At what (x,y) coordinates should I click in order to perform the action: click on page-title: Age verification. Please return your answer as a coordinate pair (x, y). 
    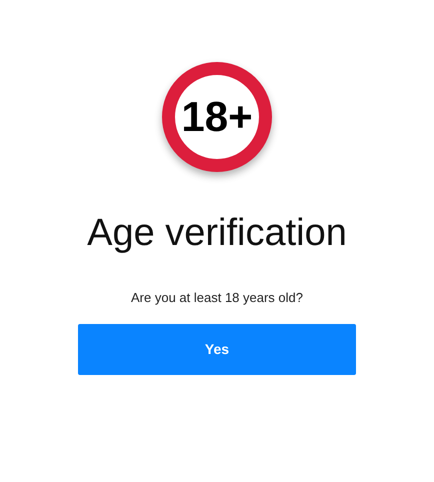
    Looking at the image, I should click on (217, 233).